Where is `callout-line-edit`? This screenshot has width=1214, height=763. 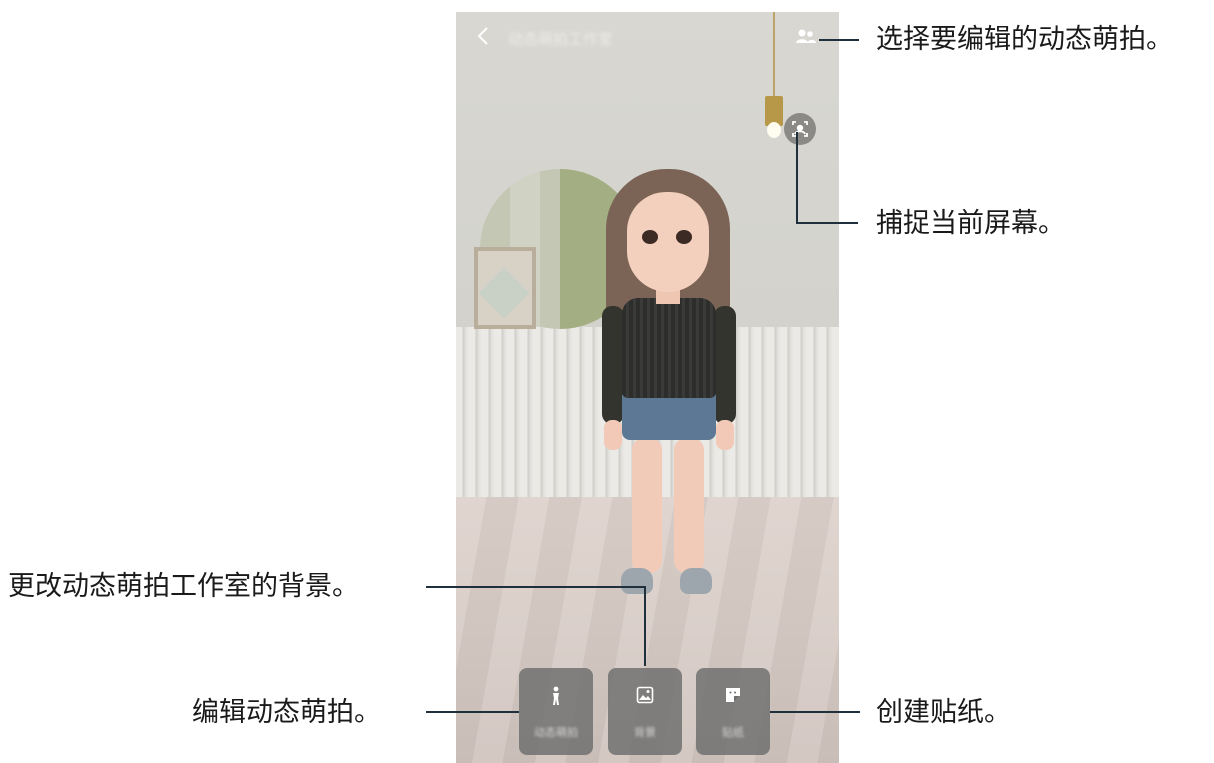 callout-line-edit is located at coordinates (472, 712).